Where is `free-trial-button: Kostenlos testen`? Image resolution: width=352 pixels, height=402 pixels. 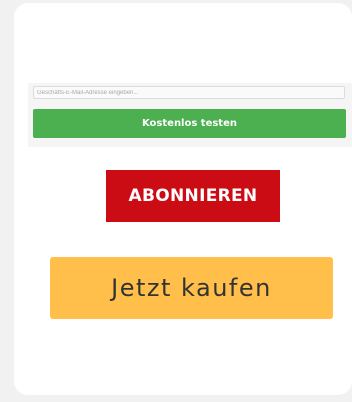 free-trial-button: Kostenlos testen is located at coordinates (189, 123).